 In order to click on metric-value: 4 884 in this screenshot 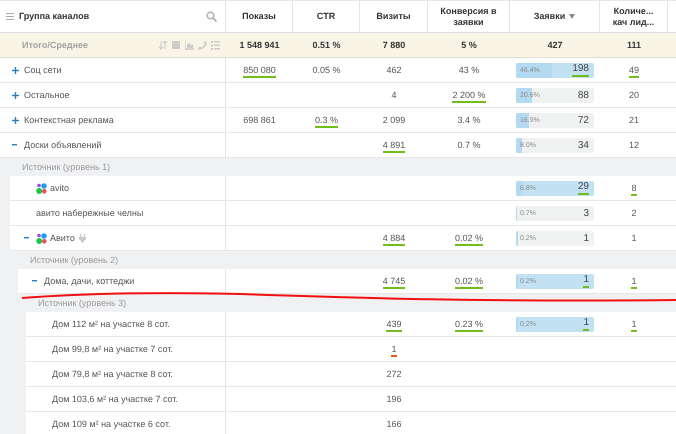, I will do `click(394, 239)`.